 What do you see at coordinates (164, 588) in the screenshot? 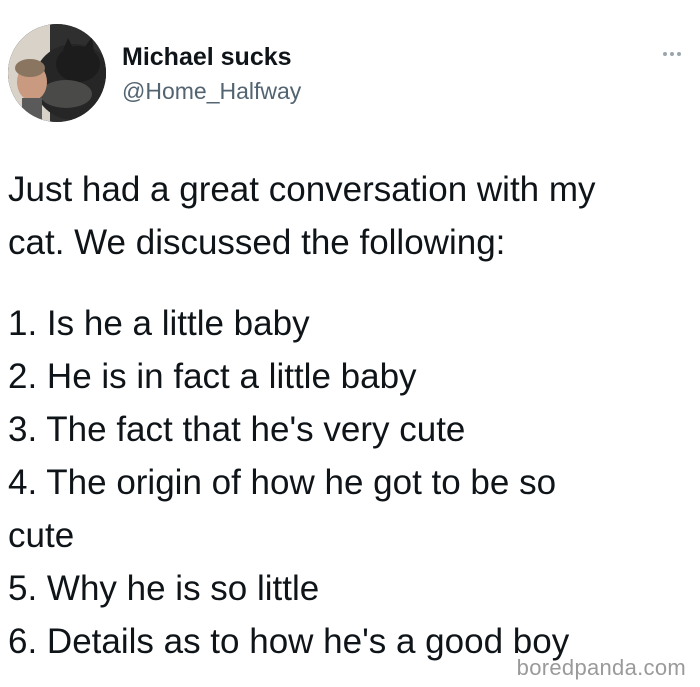
I see `list-item: 5. Why he is so little` at bounding box center [164, 588].